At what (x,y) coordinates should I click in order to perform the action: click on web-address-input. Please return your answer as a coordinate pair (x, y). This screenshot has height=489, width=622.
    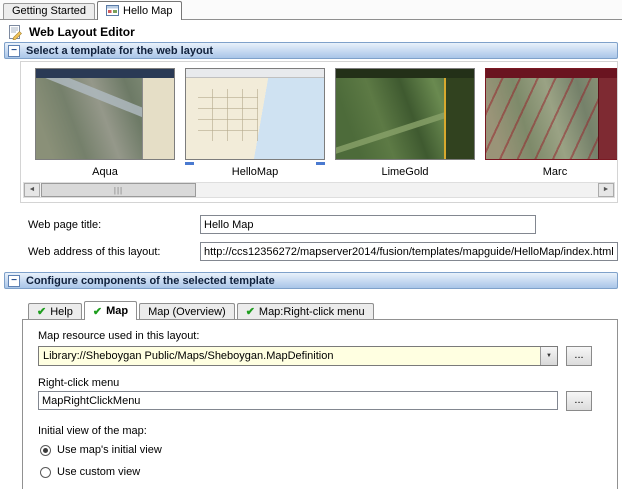
    Looking at the image, I should click on (409, 251).